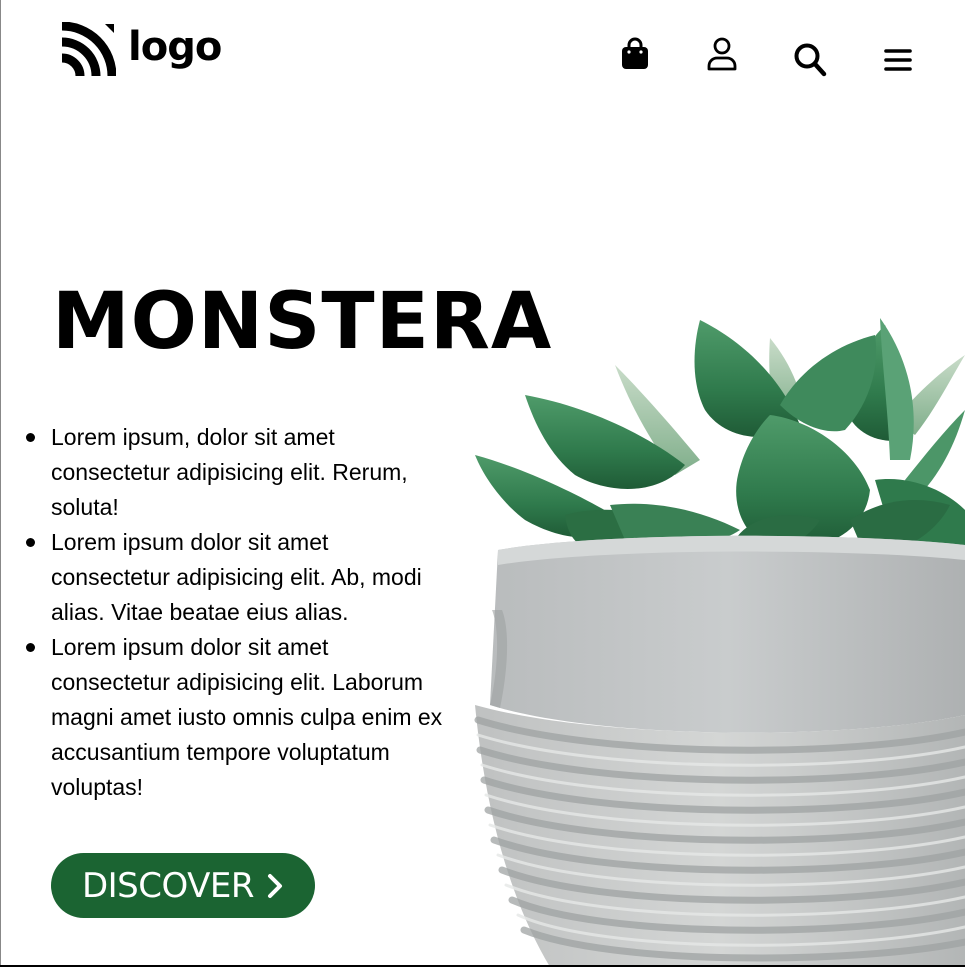 This screenshot has width=965, height=967. I want to click on search-icon, so click(810, 60).